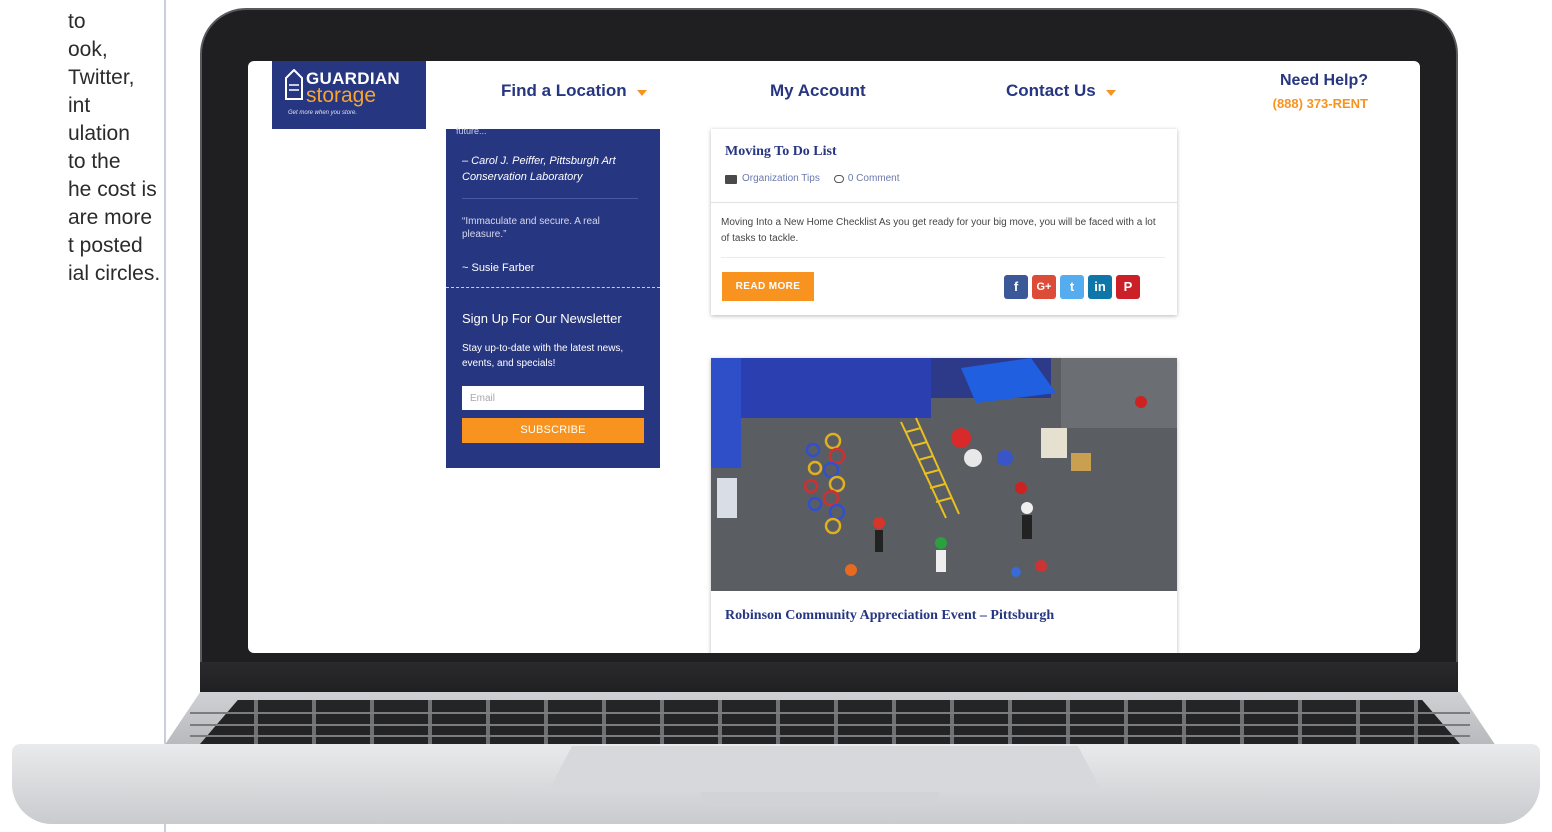  I want to click on folder-icon, so click(731, 179).